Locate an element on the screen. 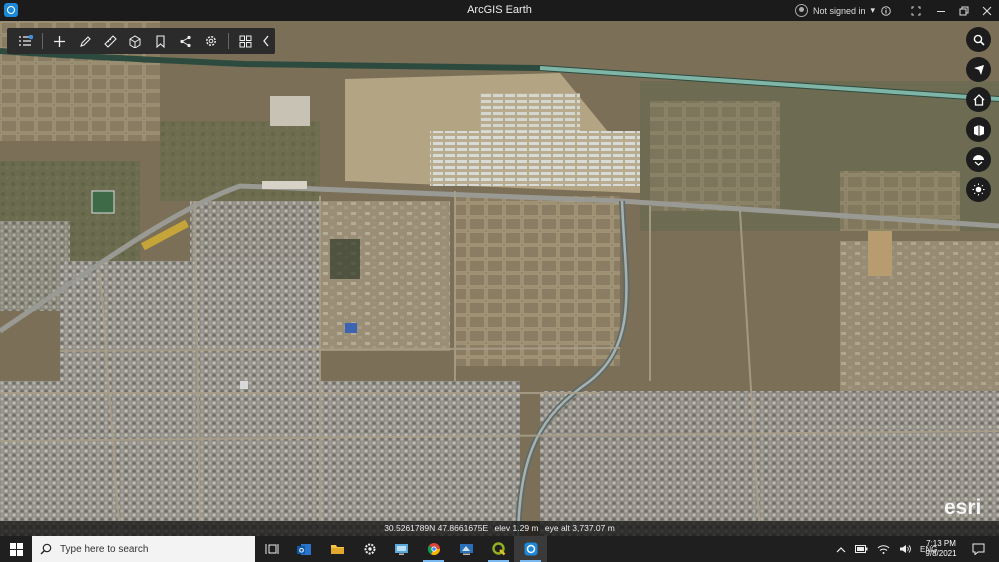 The image size is (999, 562). daylight-button is located at coordinates (978, 189).